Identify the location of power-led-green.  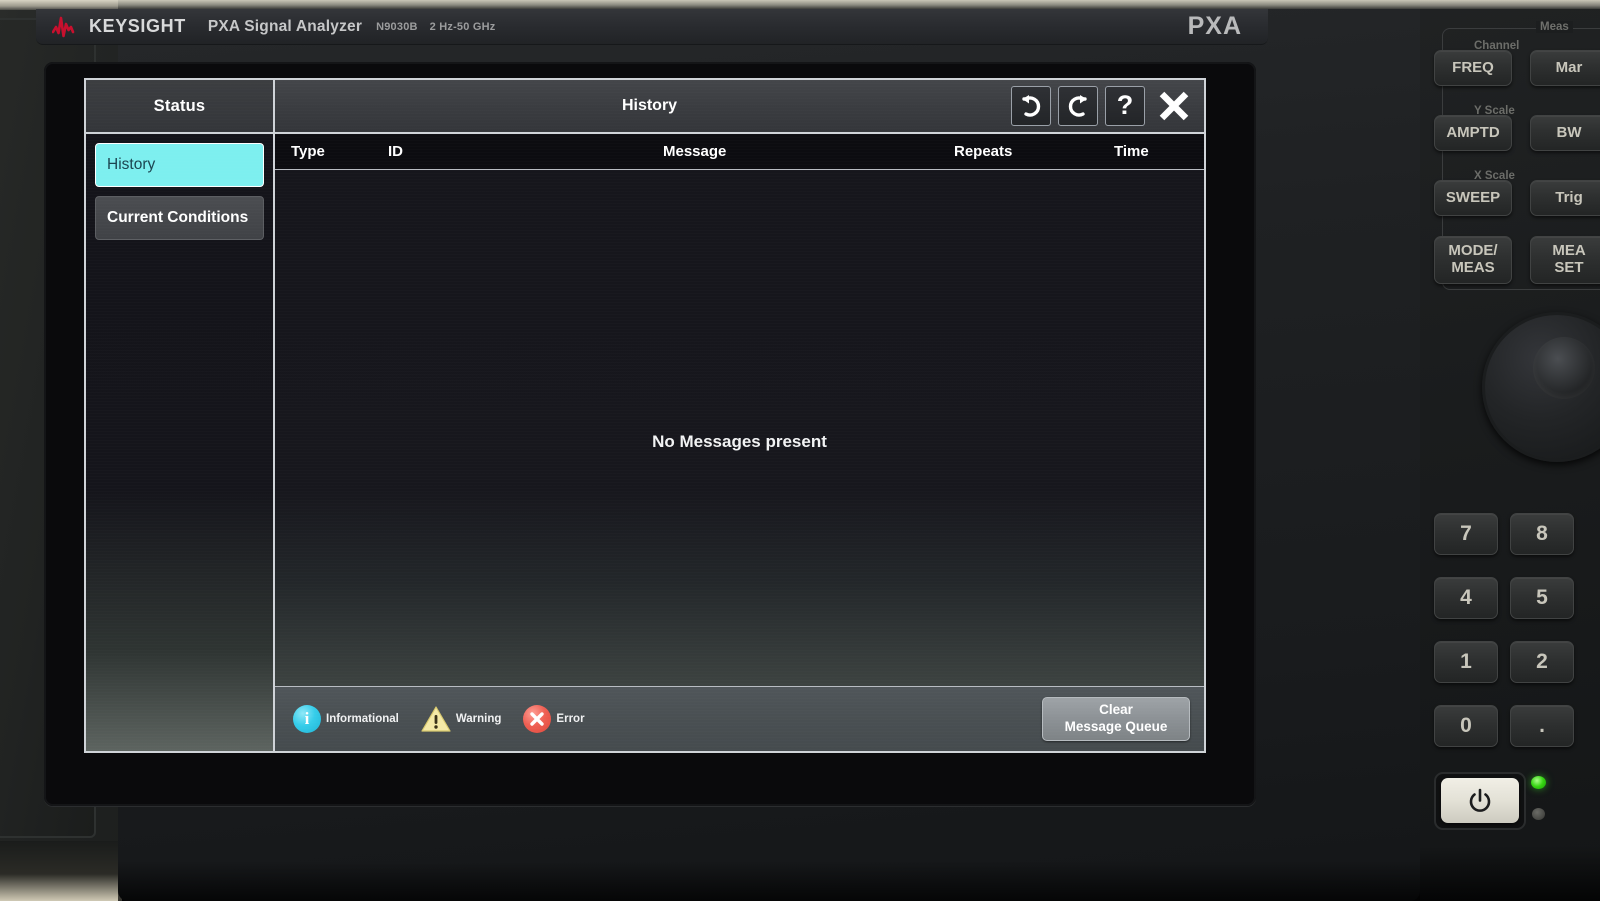
(1538, 782).